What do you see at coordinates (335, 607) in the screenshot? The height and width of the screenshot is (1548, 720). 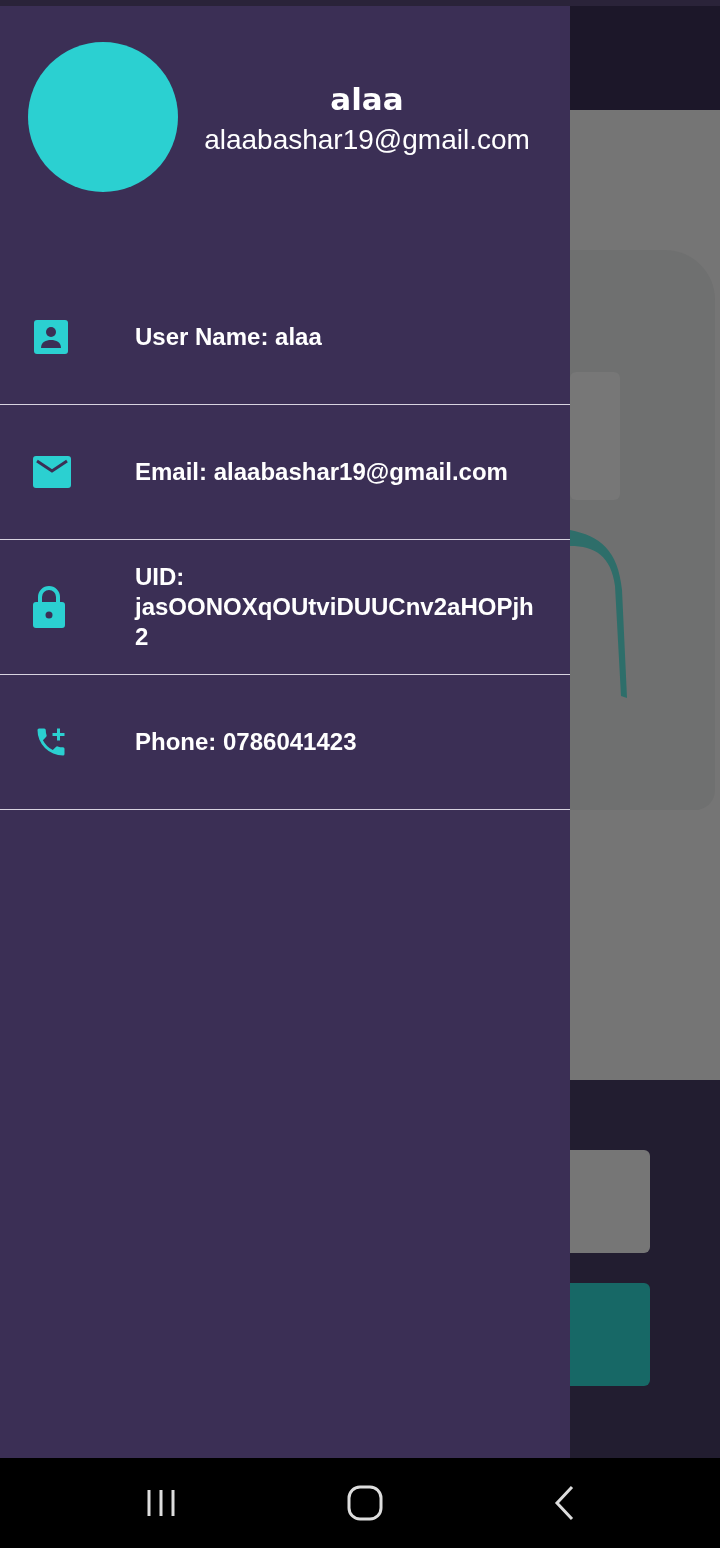 I see `item-label: UID: jasOONOXqOUtviDUUCnv2aHOPjh2` at bounding box center [335, 607].